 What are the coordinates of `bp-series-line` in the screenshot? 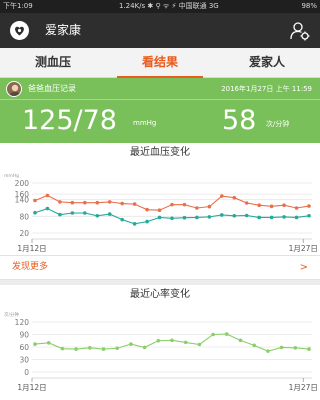 It's located at (172, 202).